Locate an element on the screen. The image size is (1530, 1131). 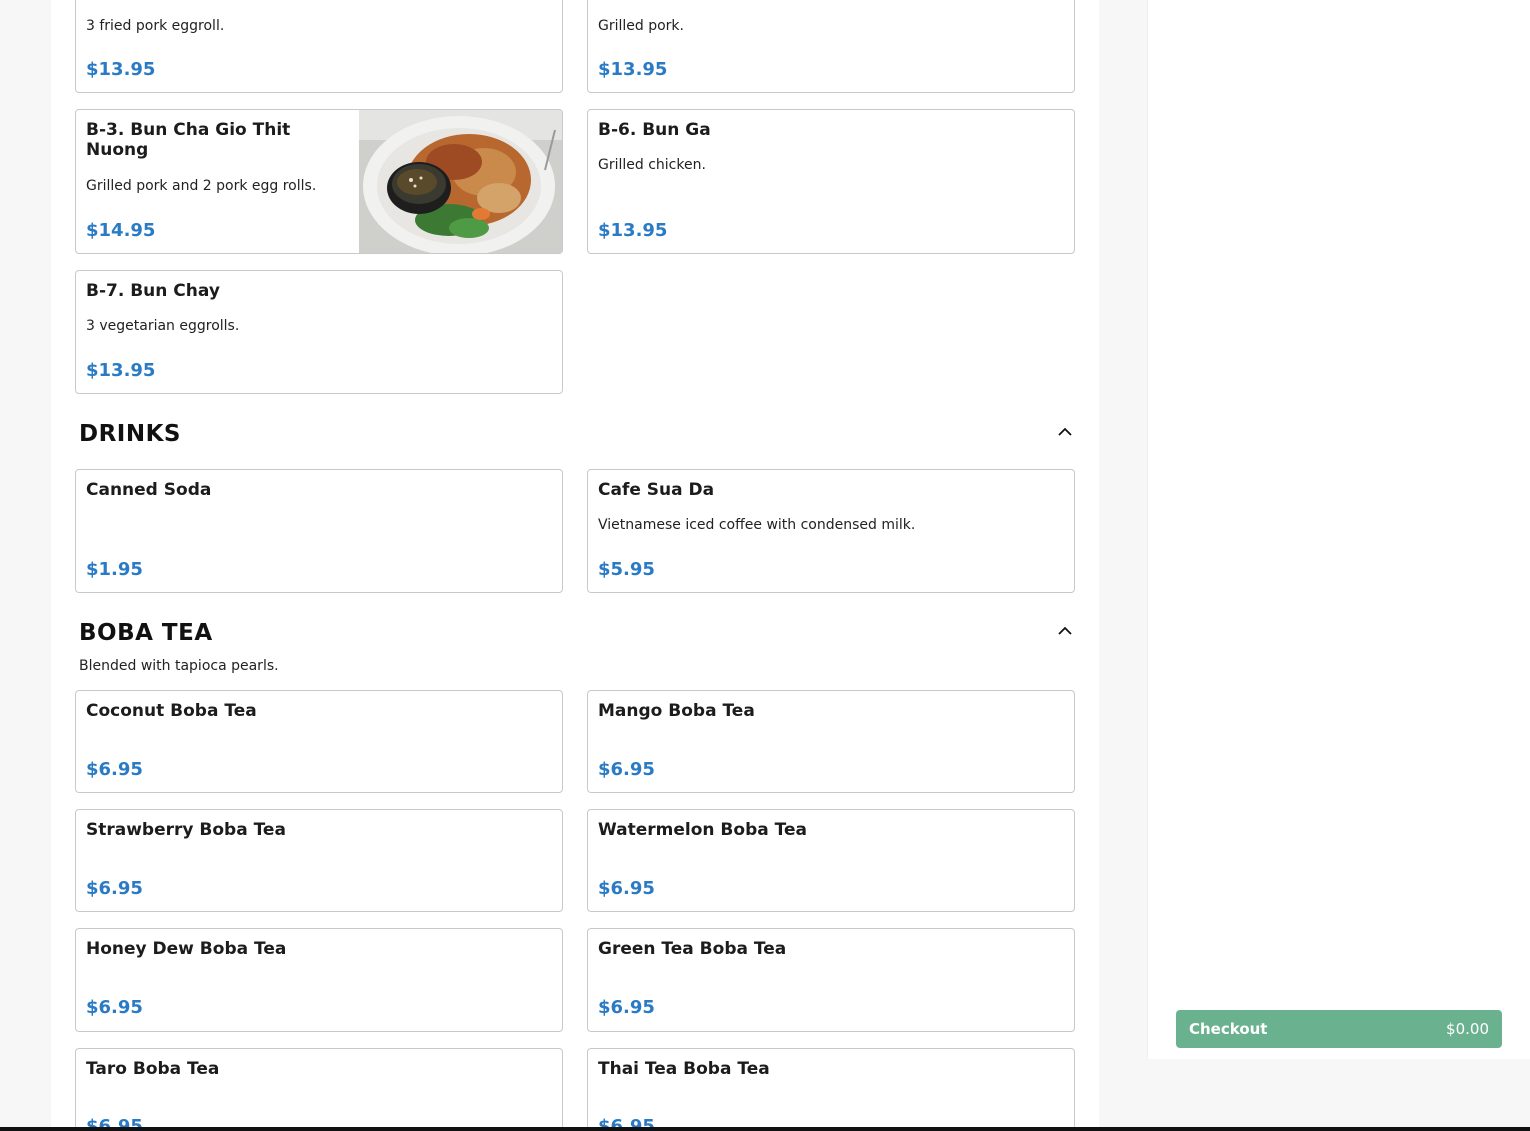
section-description: Blended with tapioca pearls. is located at coordinates (179, 666).